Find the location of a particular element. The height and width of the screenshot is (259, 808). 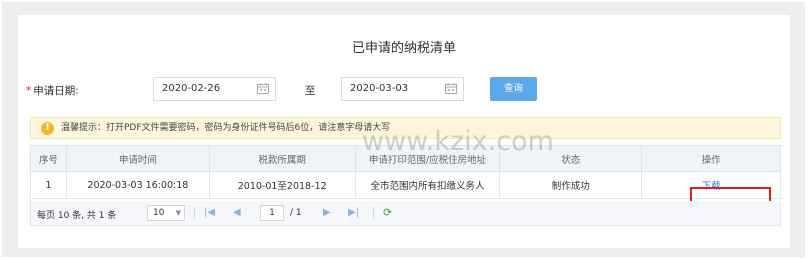

cell-scope: 全市范围内所有扣缴义务人 is located at coordinates (427, 185).